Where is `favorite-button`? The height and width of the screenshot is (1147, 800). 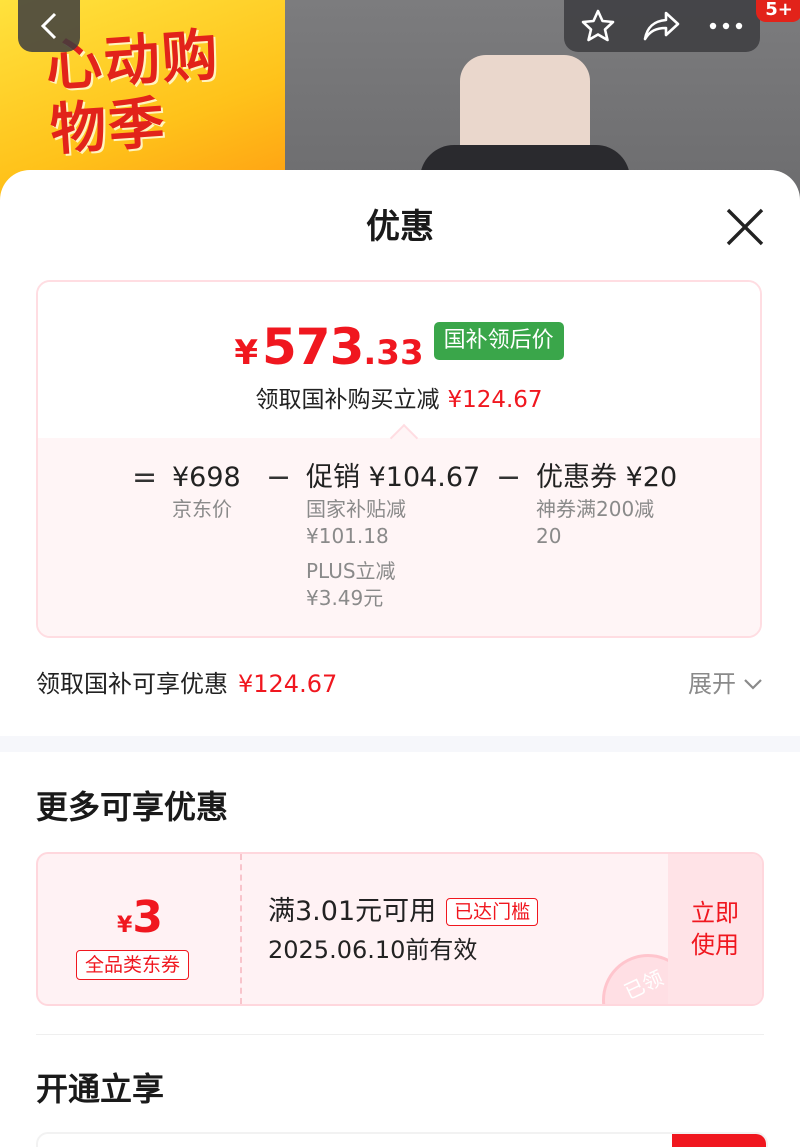
favorite-button is located at coordinates (598, 26).